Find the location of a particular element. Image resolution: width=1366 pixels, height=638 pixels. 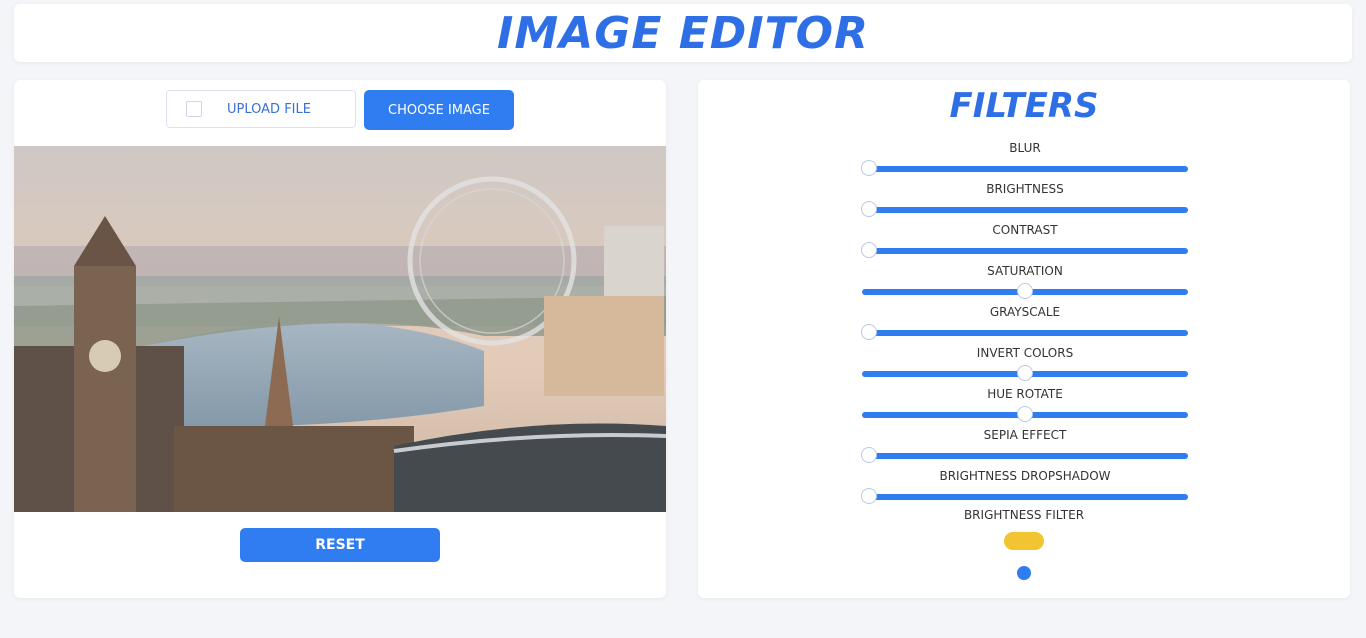

file-upload-input: UPLOAD FILE is located at coordinates (261, 109).